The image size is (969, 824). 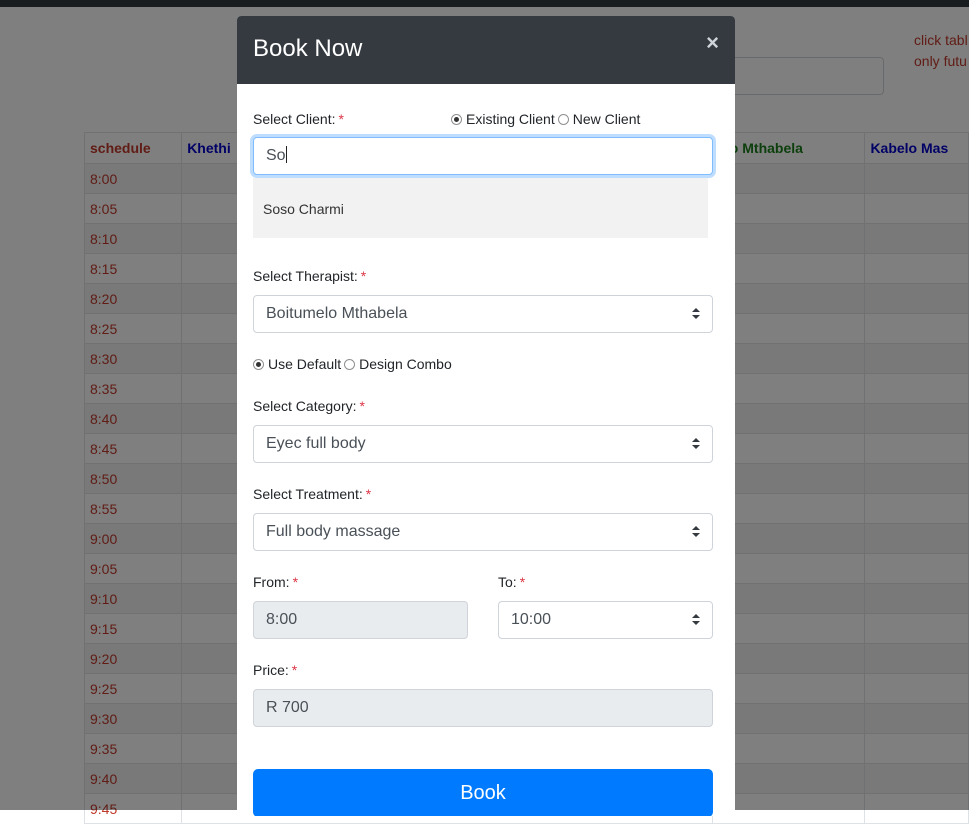 I want to click on from-value: 8:00, so click(x=282, y=619).